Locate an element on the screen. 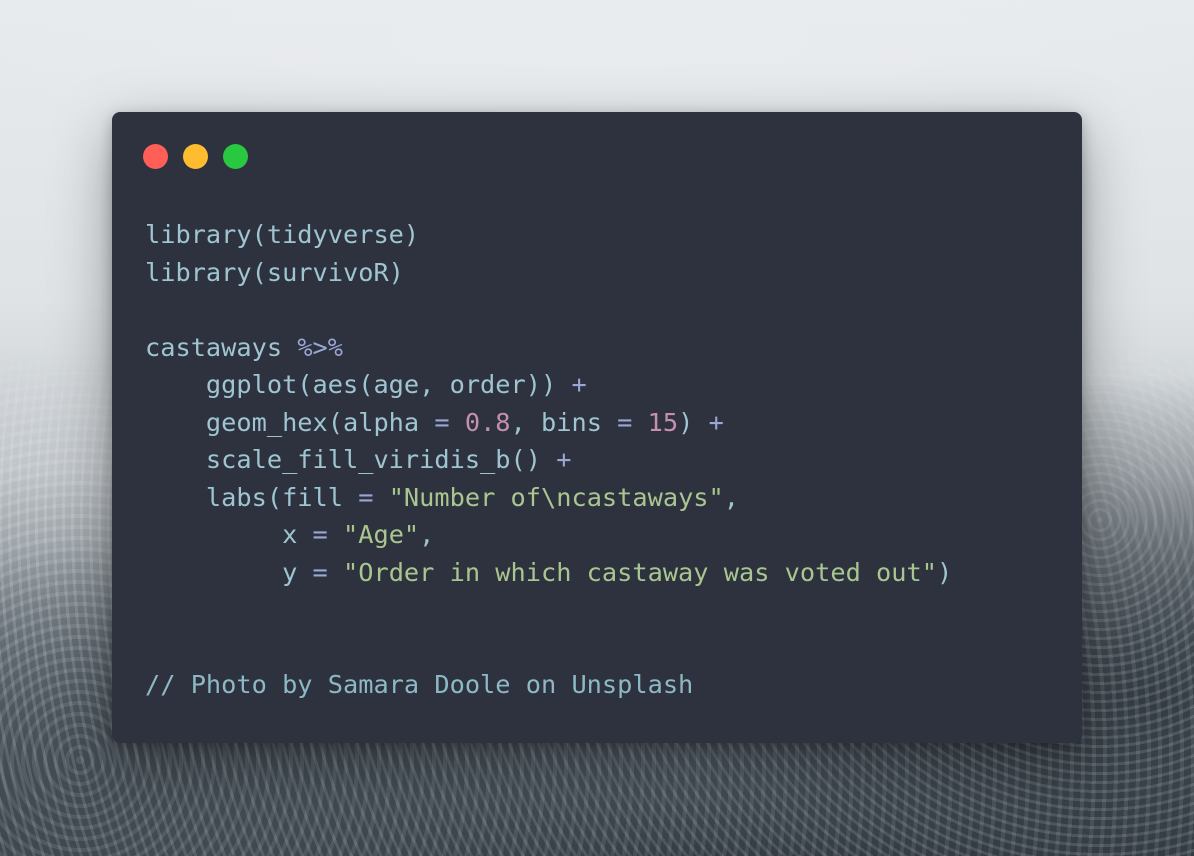 Image resolution: width=1194 pixels, height=856 pixels. code-token: "Order in which castaway was voted out" is located at coordinates (640, 572).